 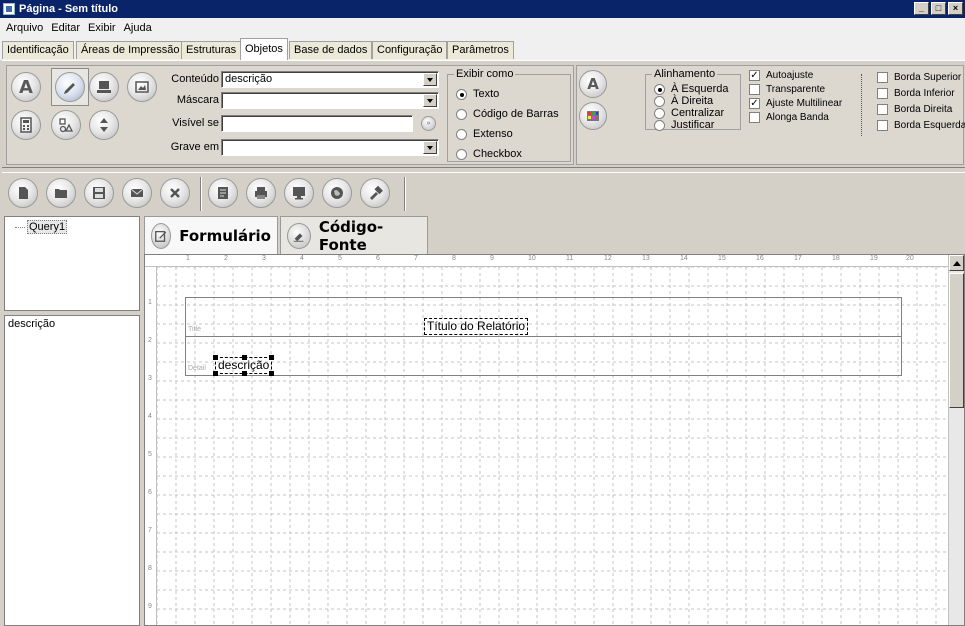 What do you see at coordinates (26, 125) in the screenshot?
I see `calculator-tool-button` at bounding box center [26, 125].